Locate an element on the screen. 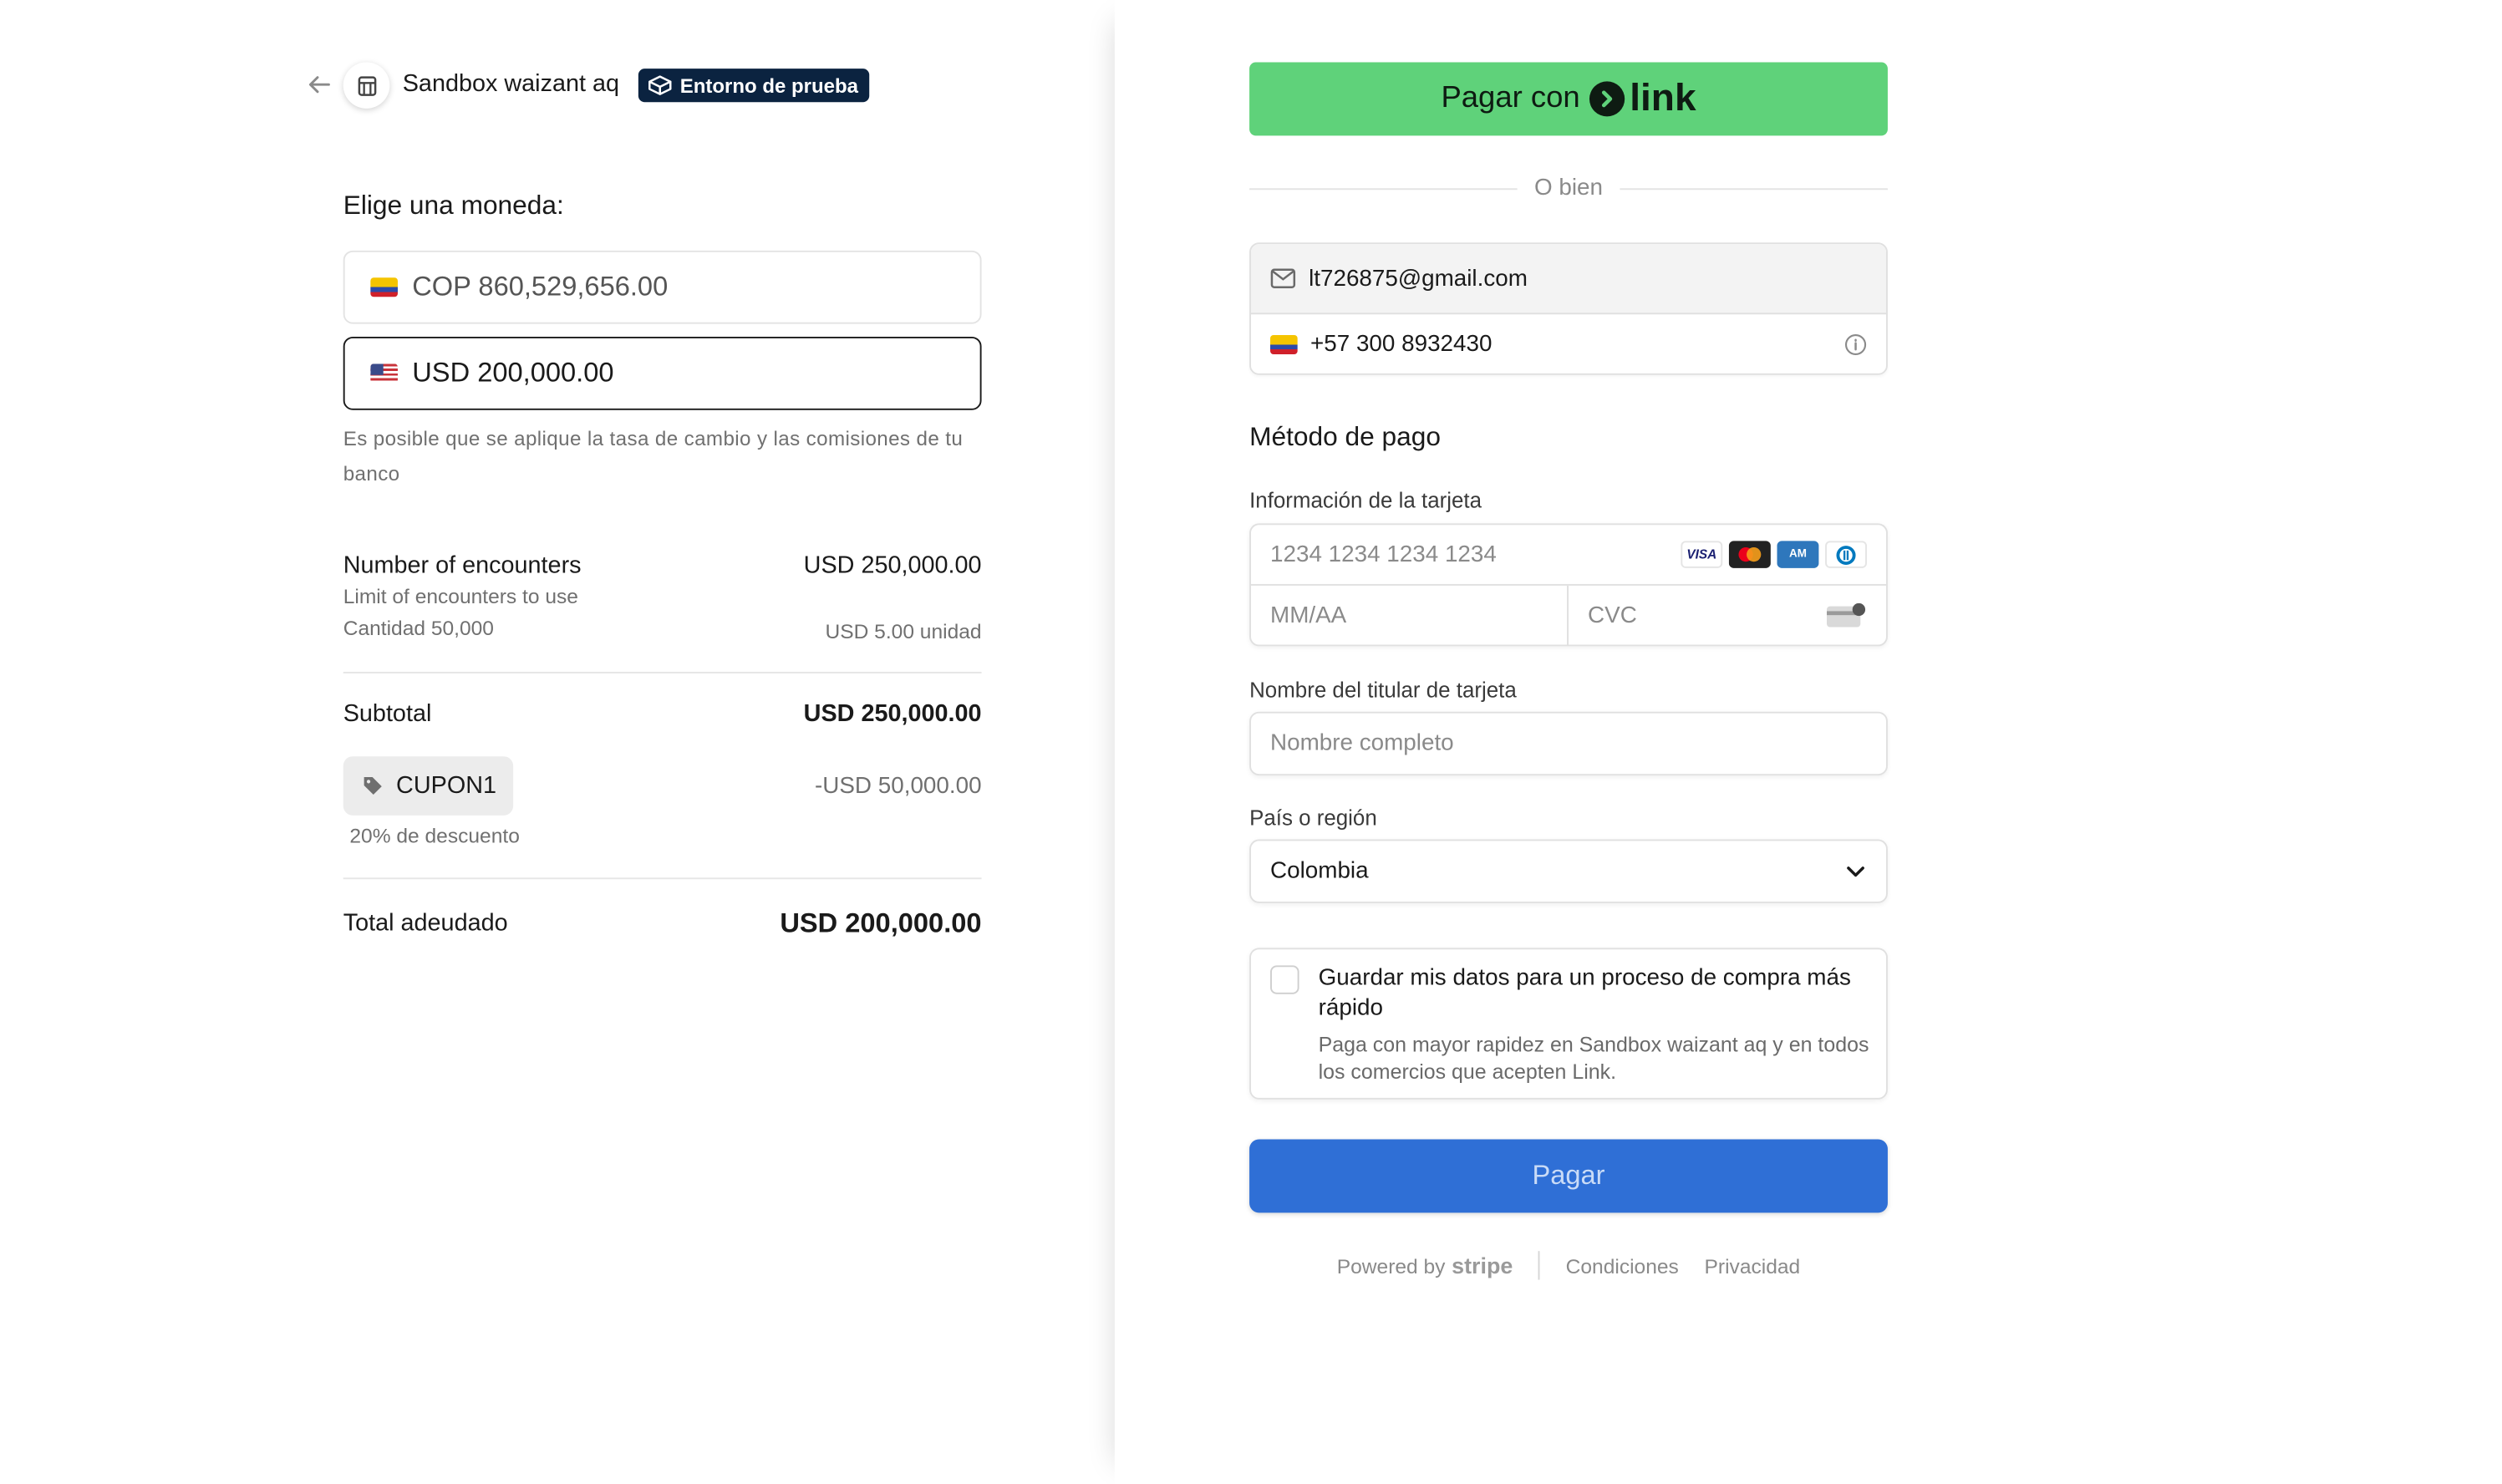 The width and height of the screenshot is (2502, 1484). card-input-group: 1234 1234 1234 1234 VISA AM MM/AA CVC is located at coordinates (1568, 585).